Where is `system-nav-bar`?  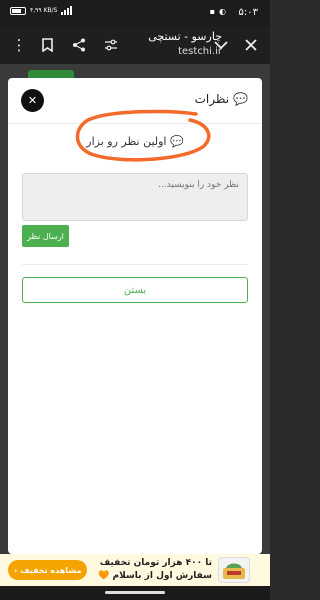 system-nav-bar is located at coordinates (135, 593).